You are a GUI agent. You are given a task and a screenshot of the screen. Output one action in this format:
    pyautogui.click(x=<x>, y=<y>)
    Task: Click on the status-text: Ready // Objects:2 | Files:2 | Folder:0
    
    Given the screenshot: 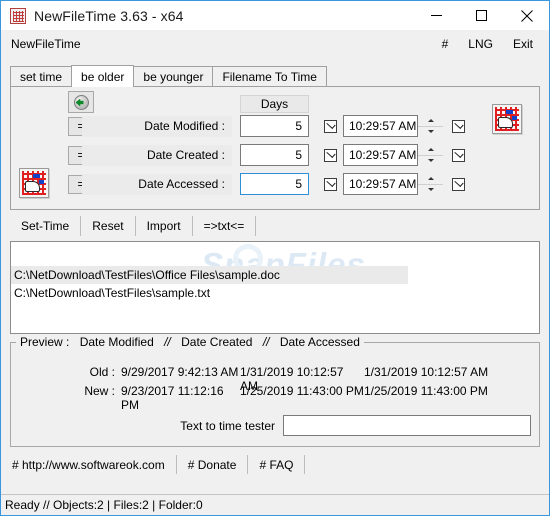 What is the action you would take?
    pyautogui.click(x=104, y=505)
    